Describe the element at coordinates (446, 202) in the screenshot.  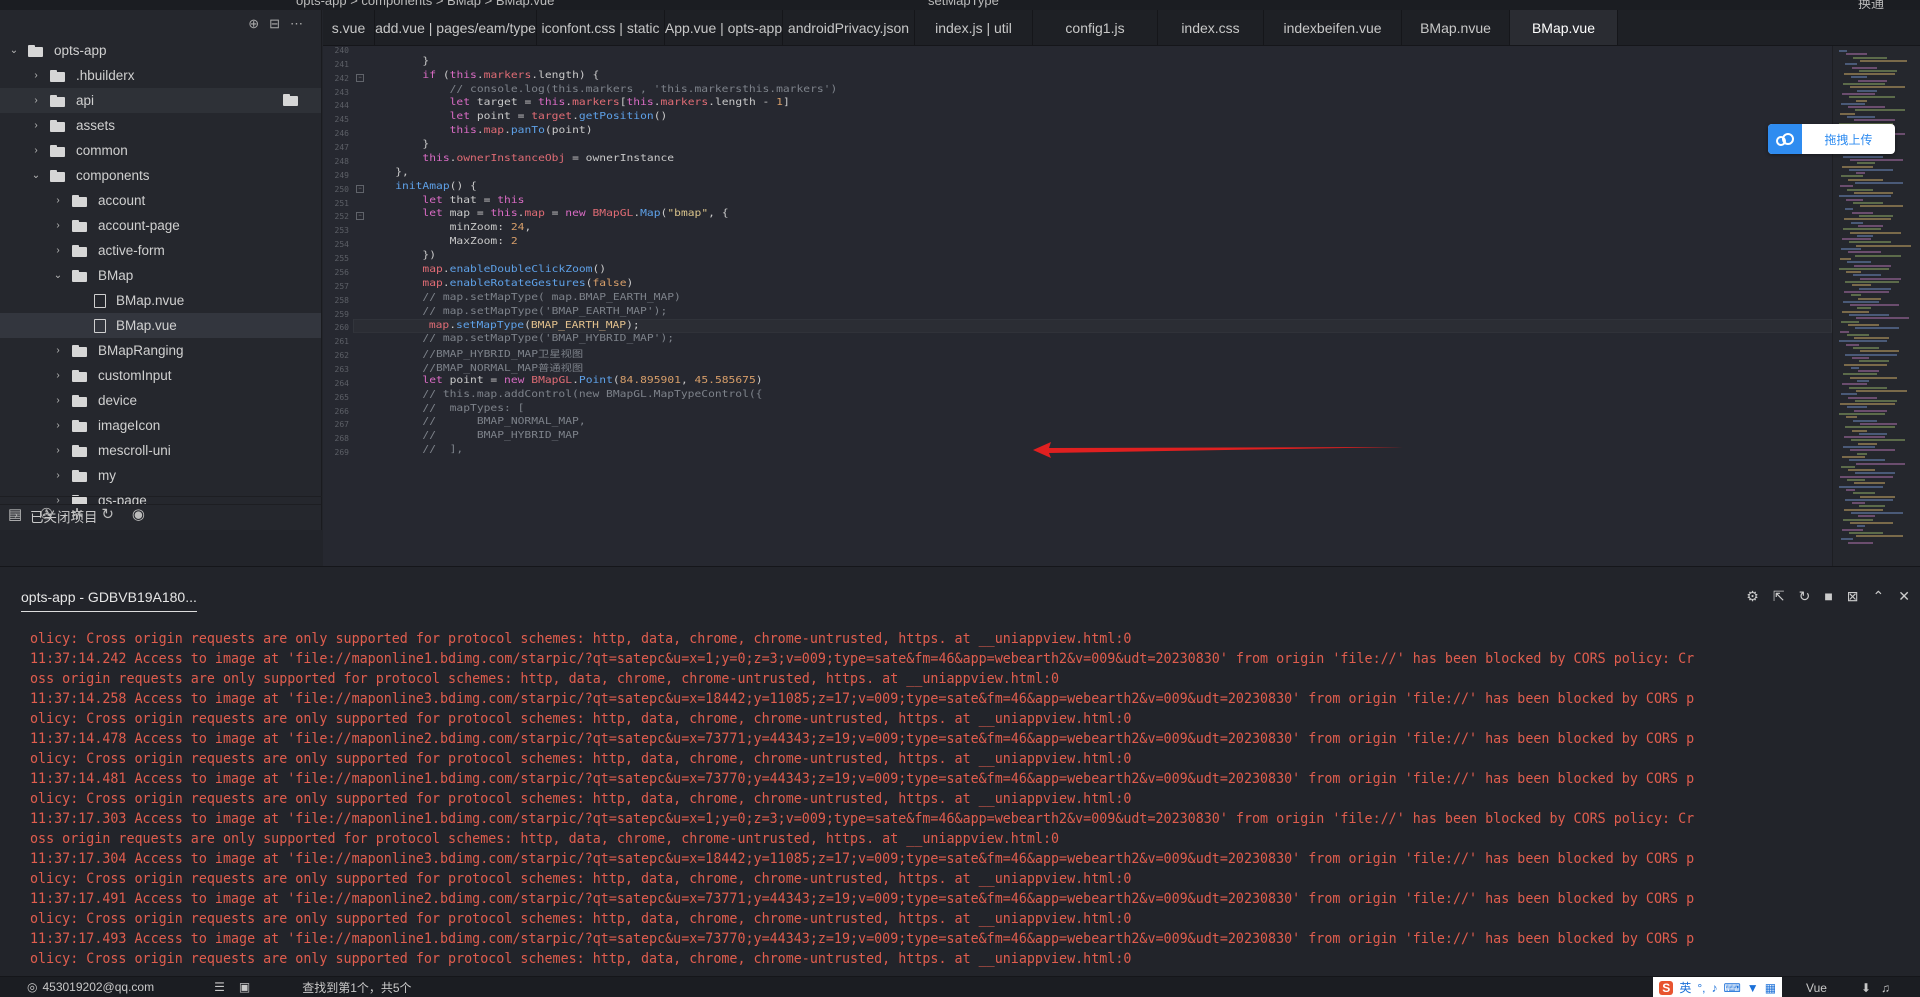
I see `code-line: let that = this` at that location.